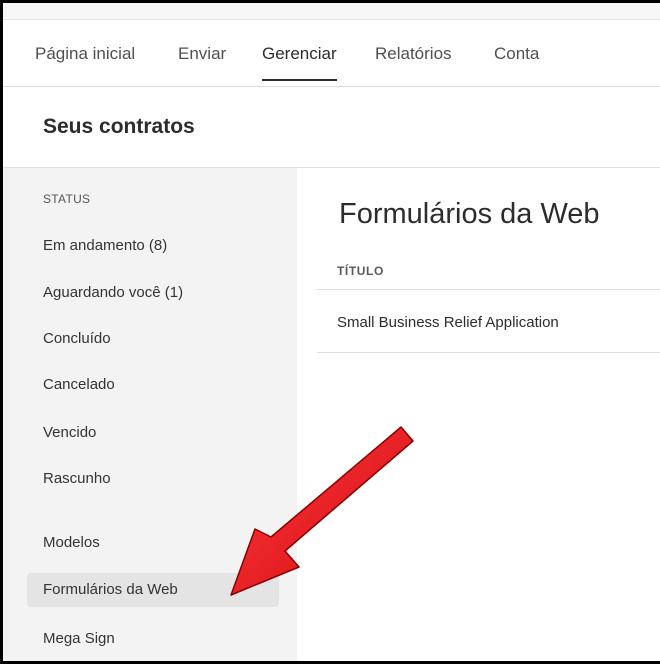  What do you see at coordinates (516, 54) in the screenshot?
I see `tab-conta: Conta` at bounding box center [516, 54].